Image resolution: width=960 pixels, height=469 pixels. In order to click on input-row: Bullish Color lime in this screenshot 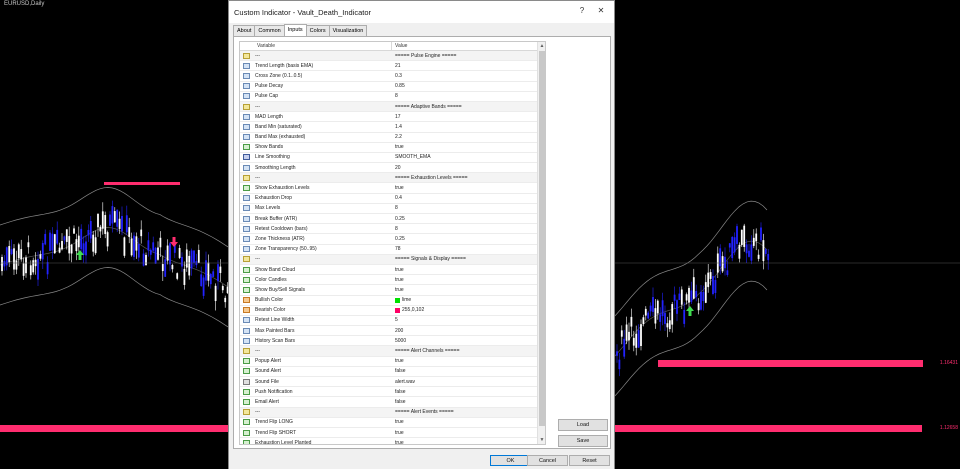, I will do `click(389, 301)`.